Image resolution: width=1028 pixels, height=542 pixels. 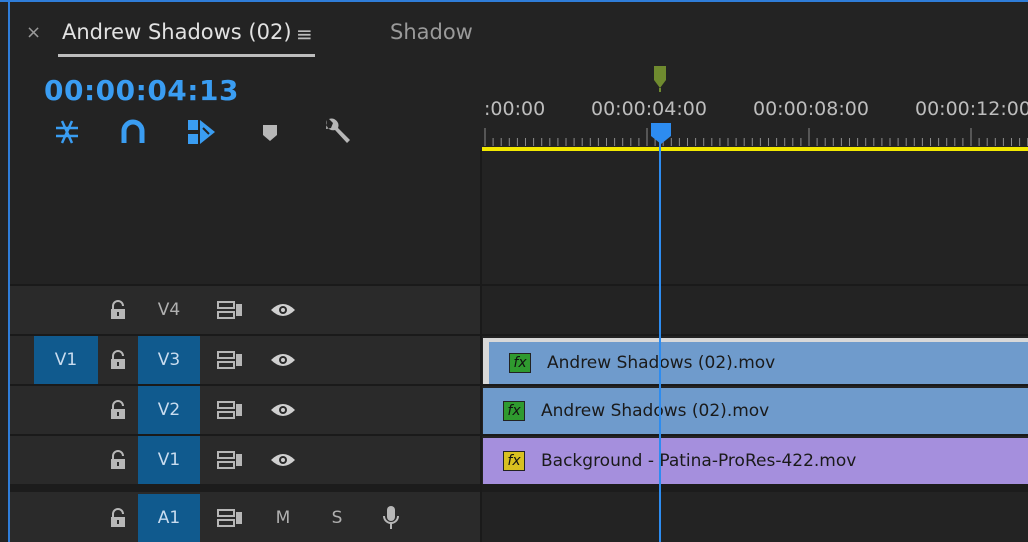 What do you see at coordinates (67, 132) in the screenshot?
I see `nest-sequence-icon` at bounding box center [67, 132].